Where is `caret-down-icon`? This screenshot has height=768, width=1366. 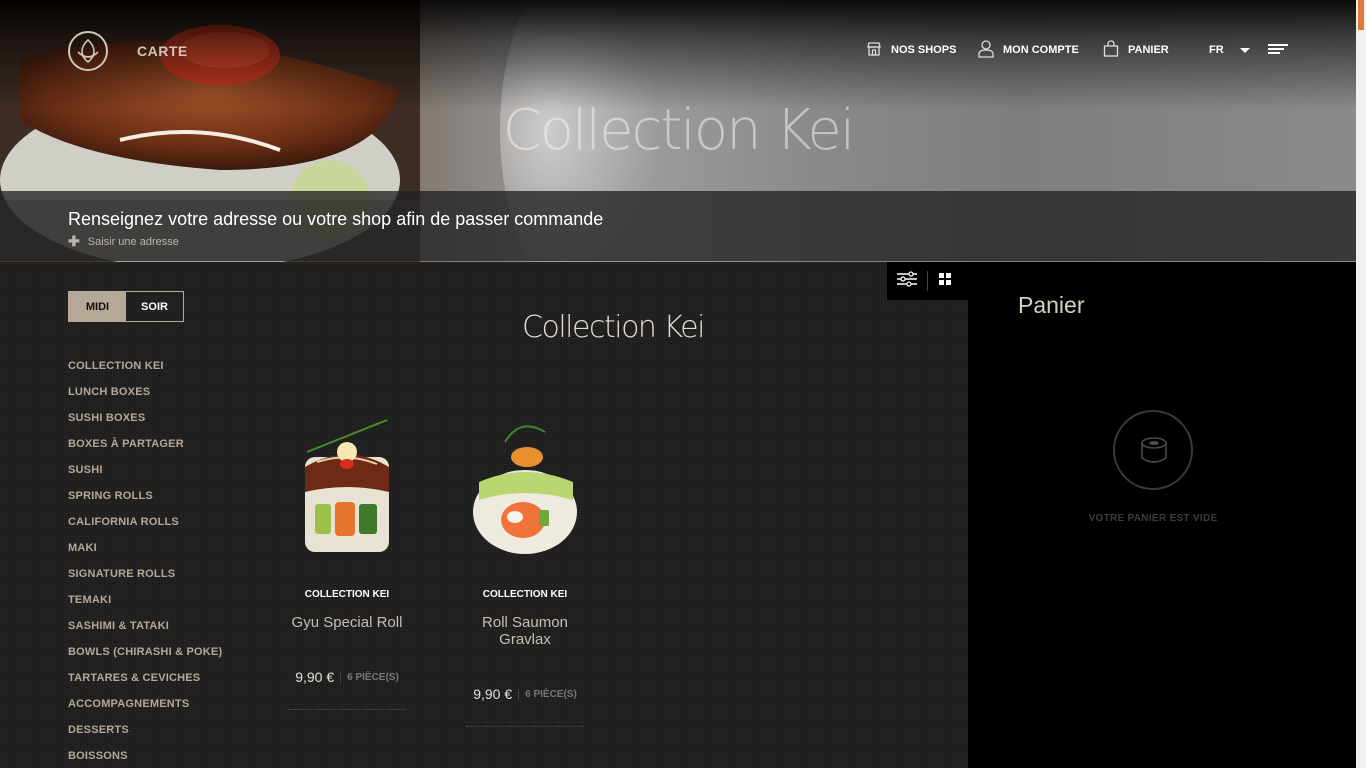 caret-down-icon is located at coordinates (1244, 50).